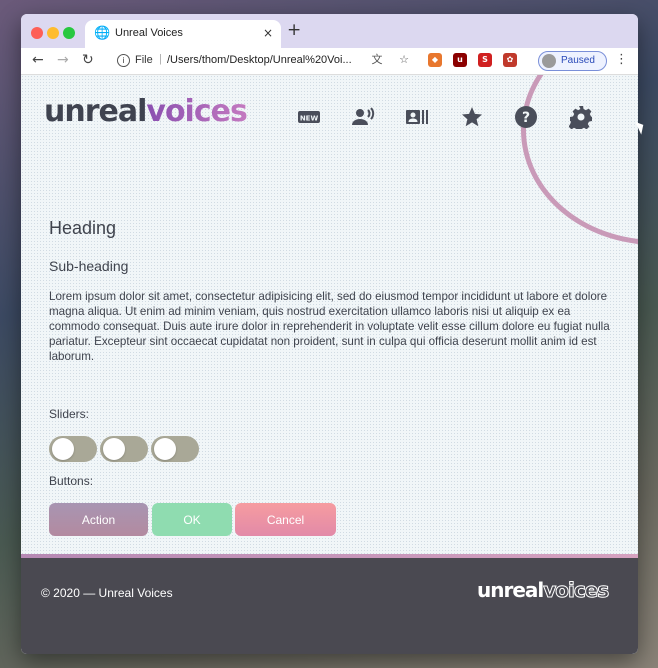 This screenshot has width=658, height=668. Describe the element at coordinates (196, 111) in the screenshot. I see `logo-part-voices: voices` at that location.